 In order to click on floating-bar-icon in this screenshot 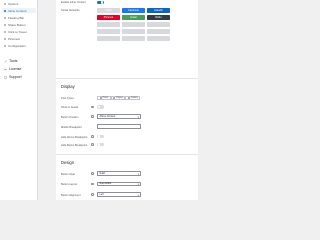, I will do `click(5, 17)`.